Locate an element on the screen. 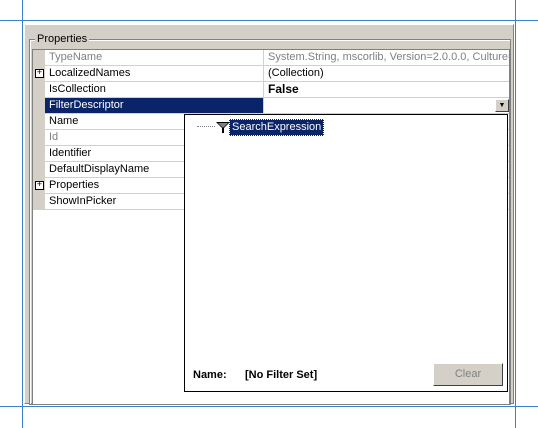  property-name: IsCollection is located at coordinates (154, 90).